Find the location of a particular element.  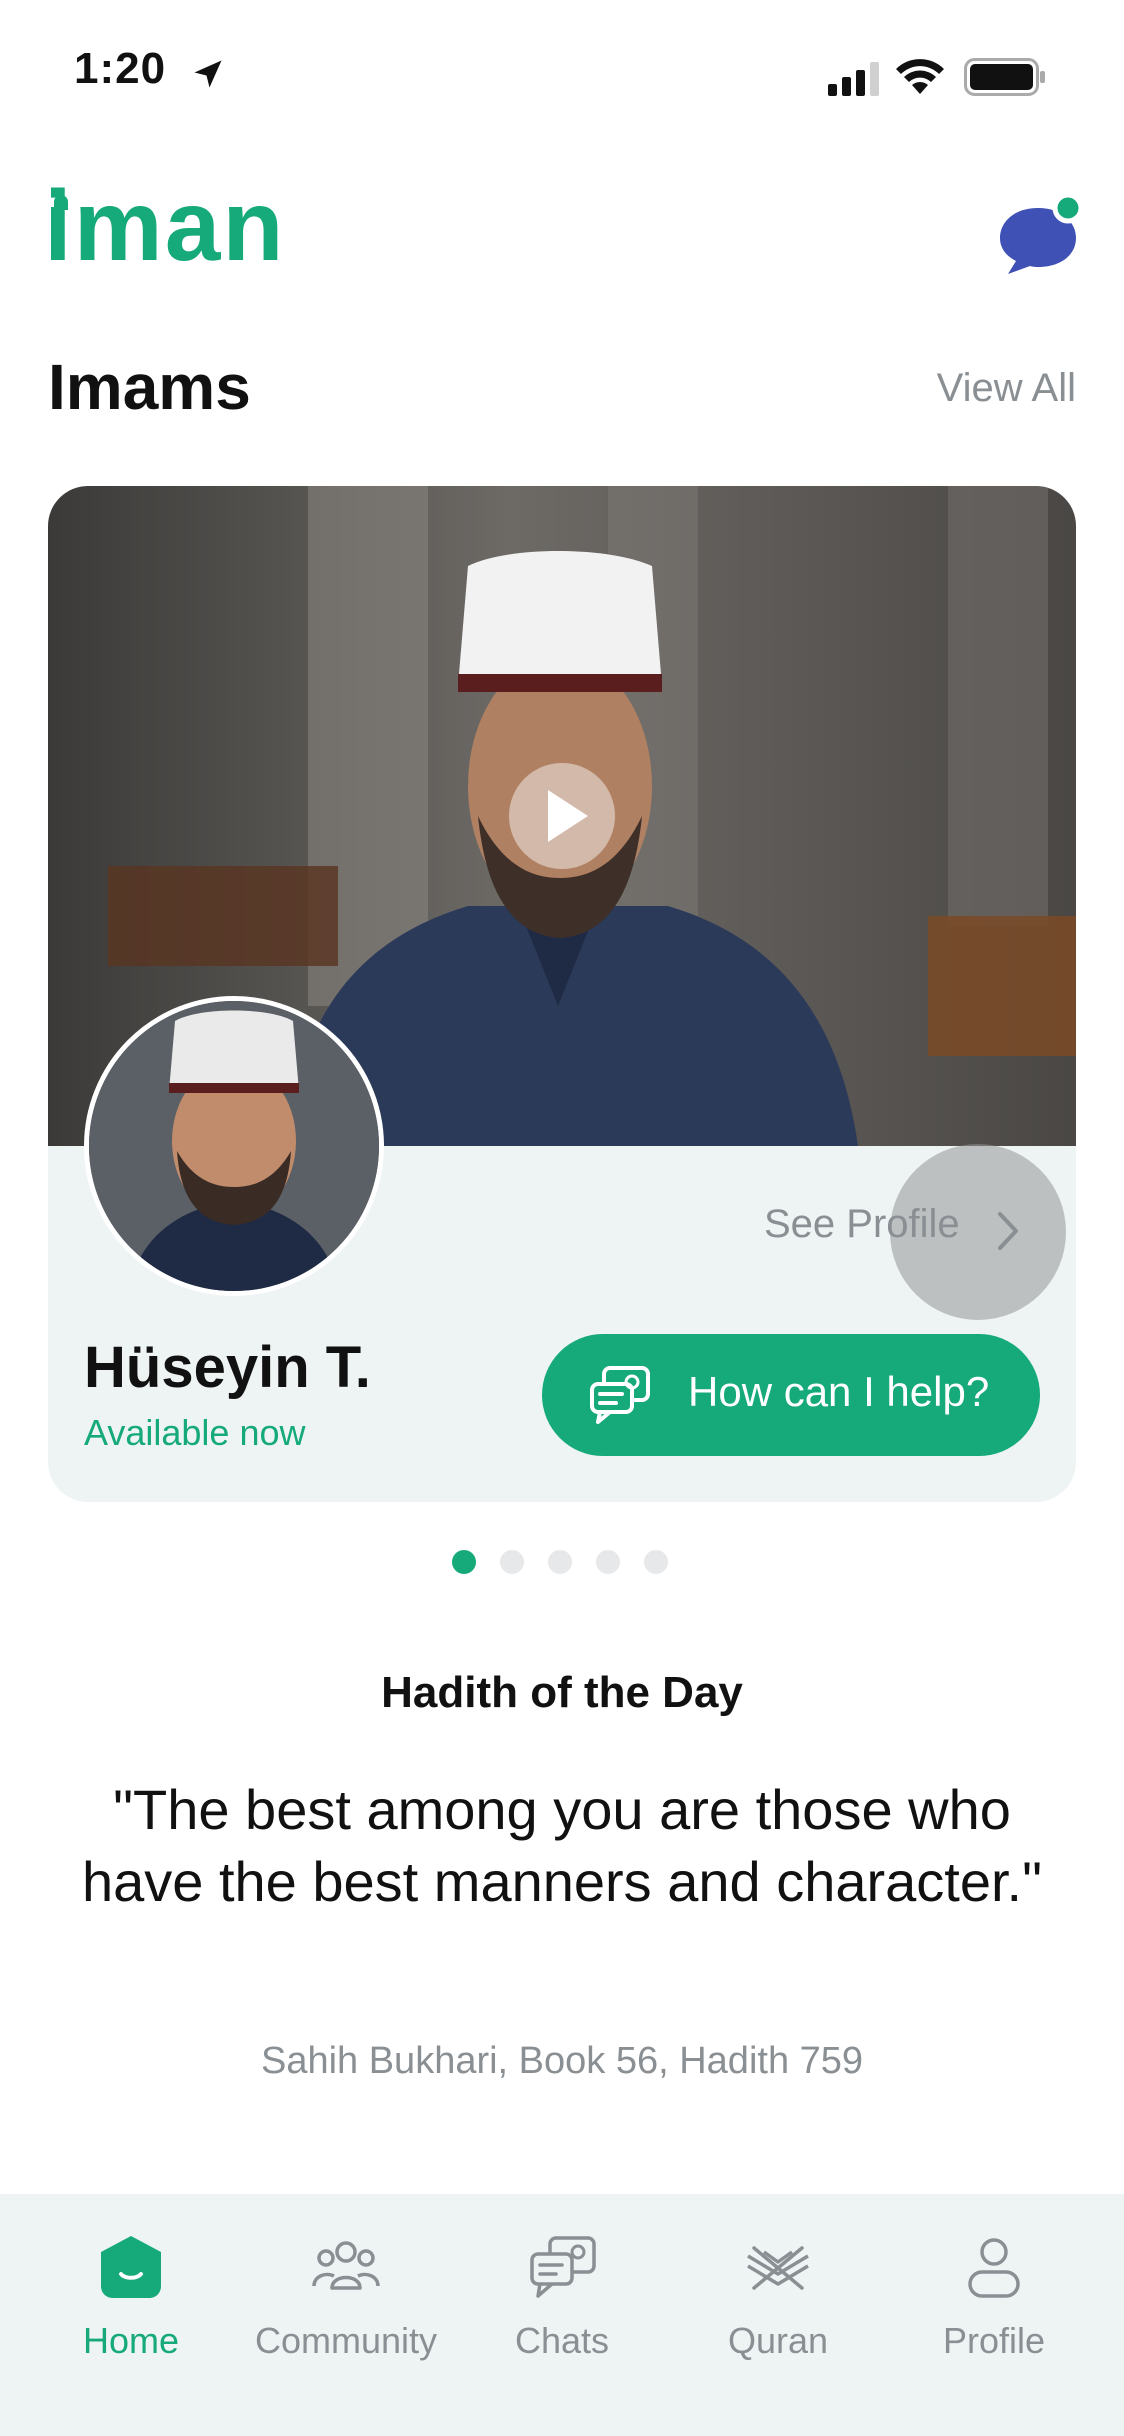

hadith-source: Sahih Bukhari, Book 56, Hadith 759 is located at coordinates (562, 2061).